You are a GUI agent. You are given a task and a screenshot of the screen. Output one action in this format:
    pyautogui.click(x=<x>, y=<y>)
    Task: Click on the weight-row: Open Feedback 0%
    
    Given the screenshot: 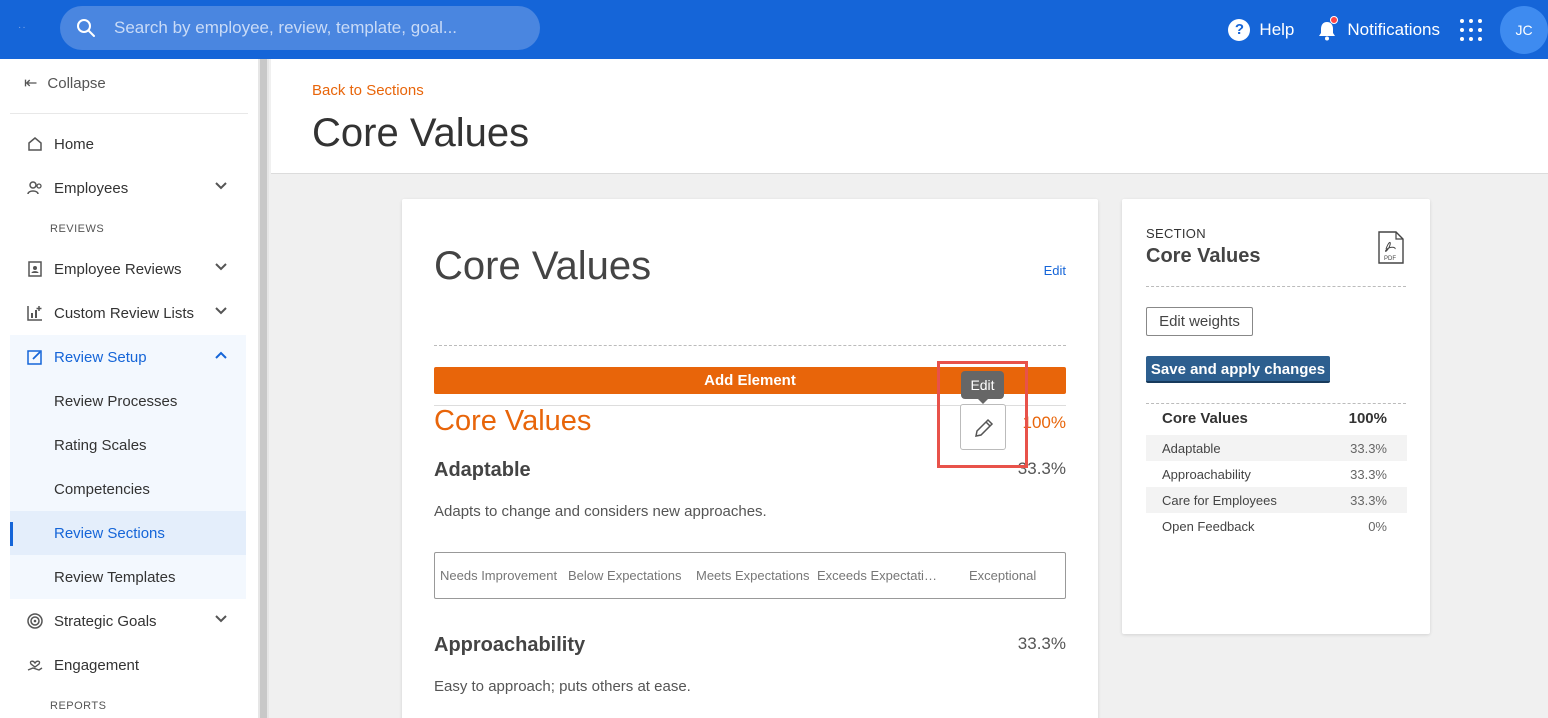 What is the action you would take?
    pyautogui.click(x=1276, y=526)
    